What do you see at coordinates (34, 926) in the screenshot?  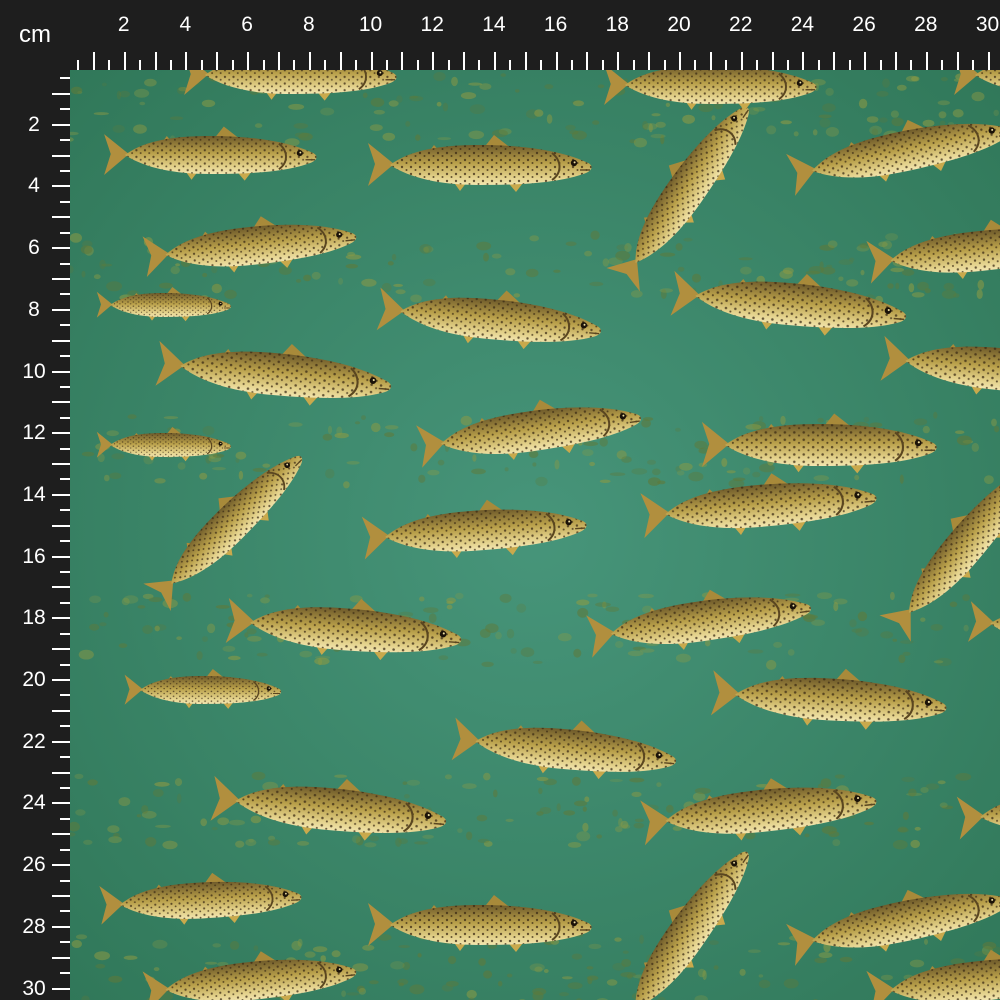 I see `ruler-label-left: 28` at bounding box center [34, 926].